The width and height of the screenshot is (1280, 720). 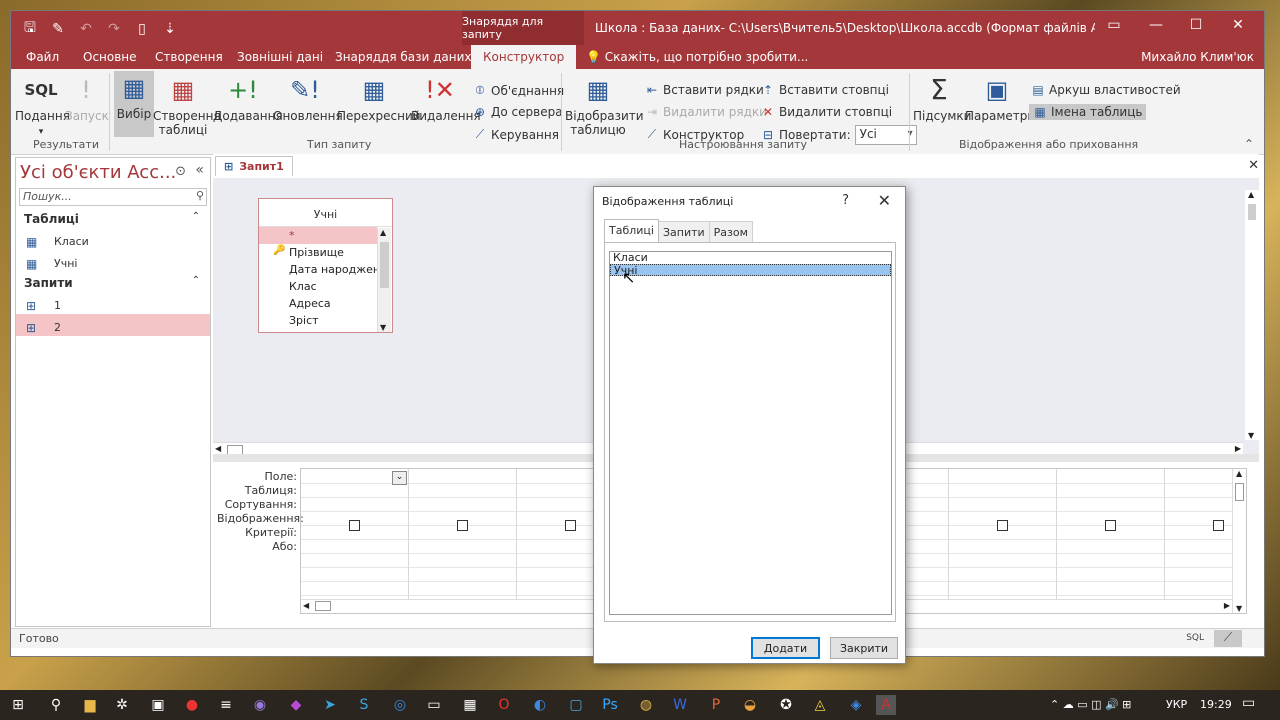 I want to click on field-list-title: Учні, so click(x=325, y=213).